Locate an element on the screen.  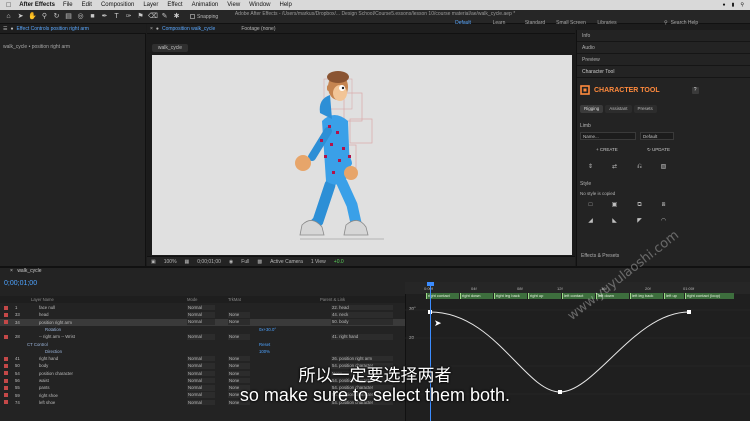
parent-select: 44. neck is located at coordinates (362, 315).